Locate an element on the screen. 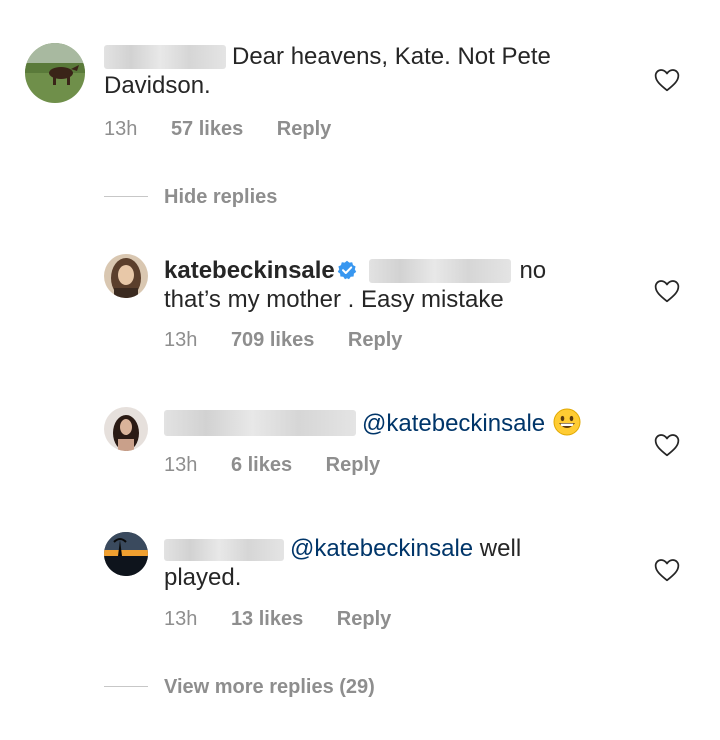  reply-text-tail: well is located at coordinates (497, 548).